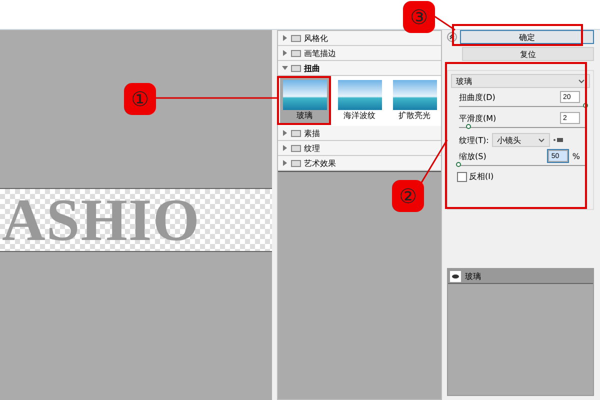  Describe the element at coordinates (455, 276) in the screenshot. I see `eye-icon` at that location.